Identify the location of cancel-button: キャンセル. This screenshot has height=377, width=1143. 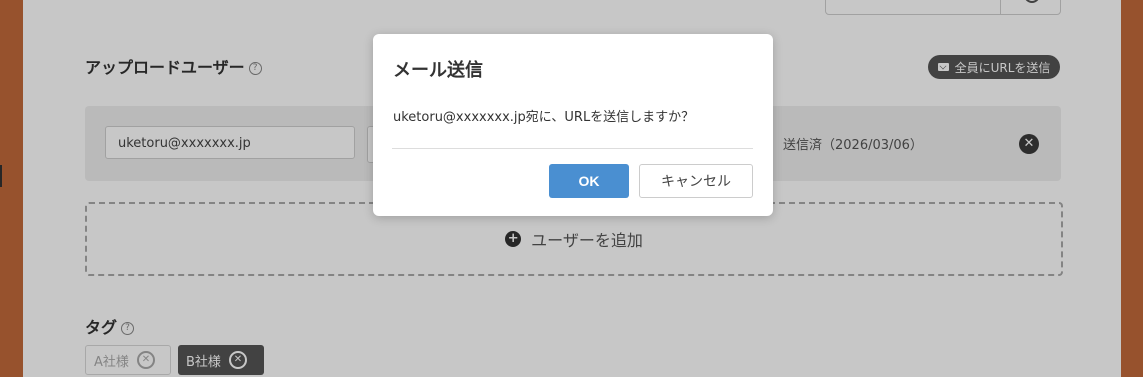
(696, 181).